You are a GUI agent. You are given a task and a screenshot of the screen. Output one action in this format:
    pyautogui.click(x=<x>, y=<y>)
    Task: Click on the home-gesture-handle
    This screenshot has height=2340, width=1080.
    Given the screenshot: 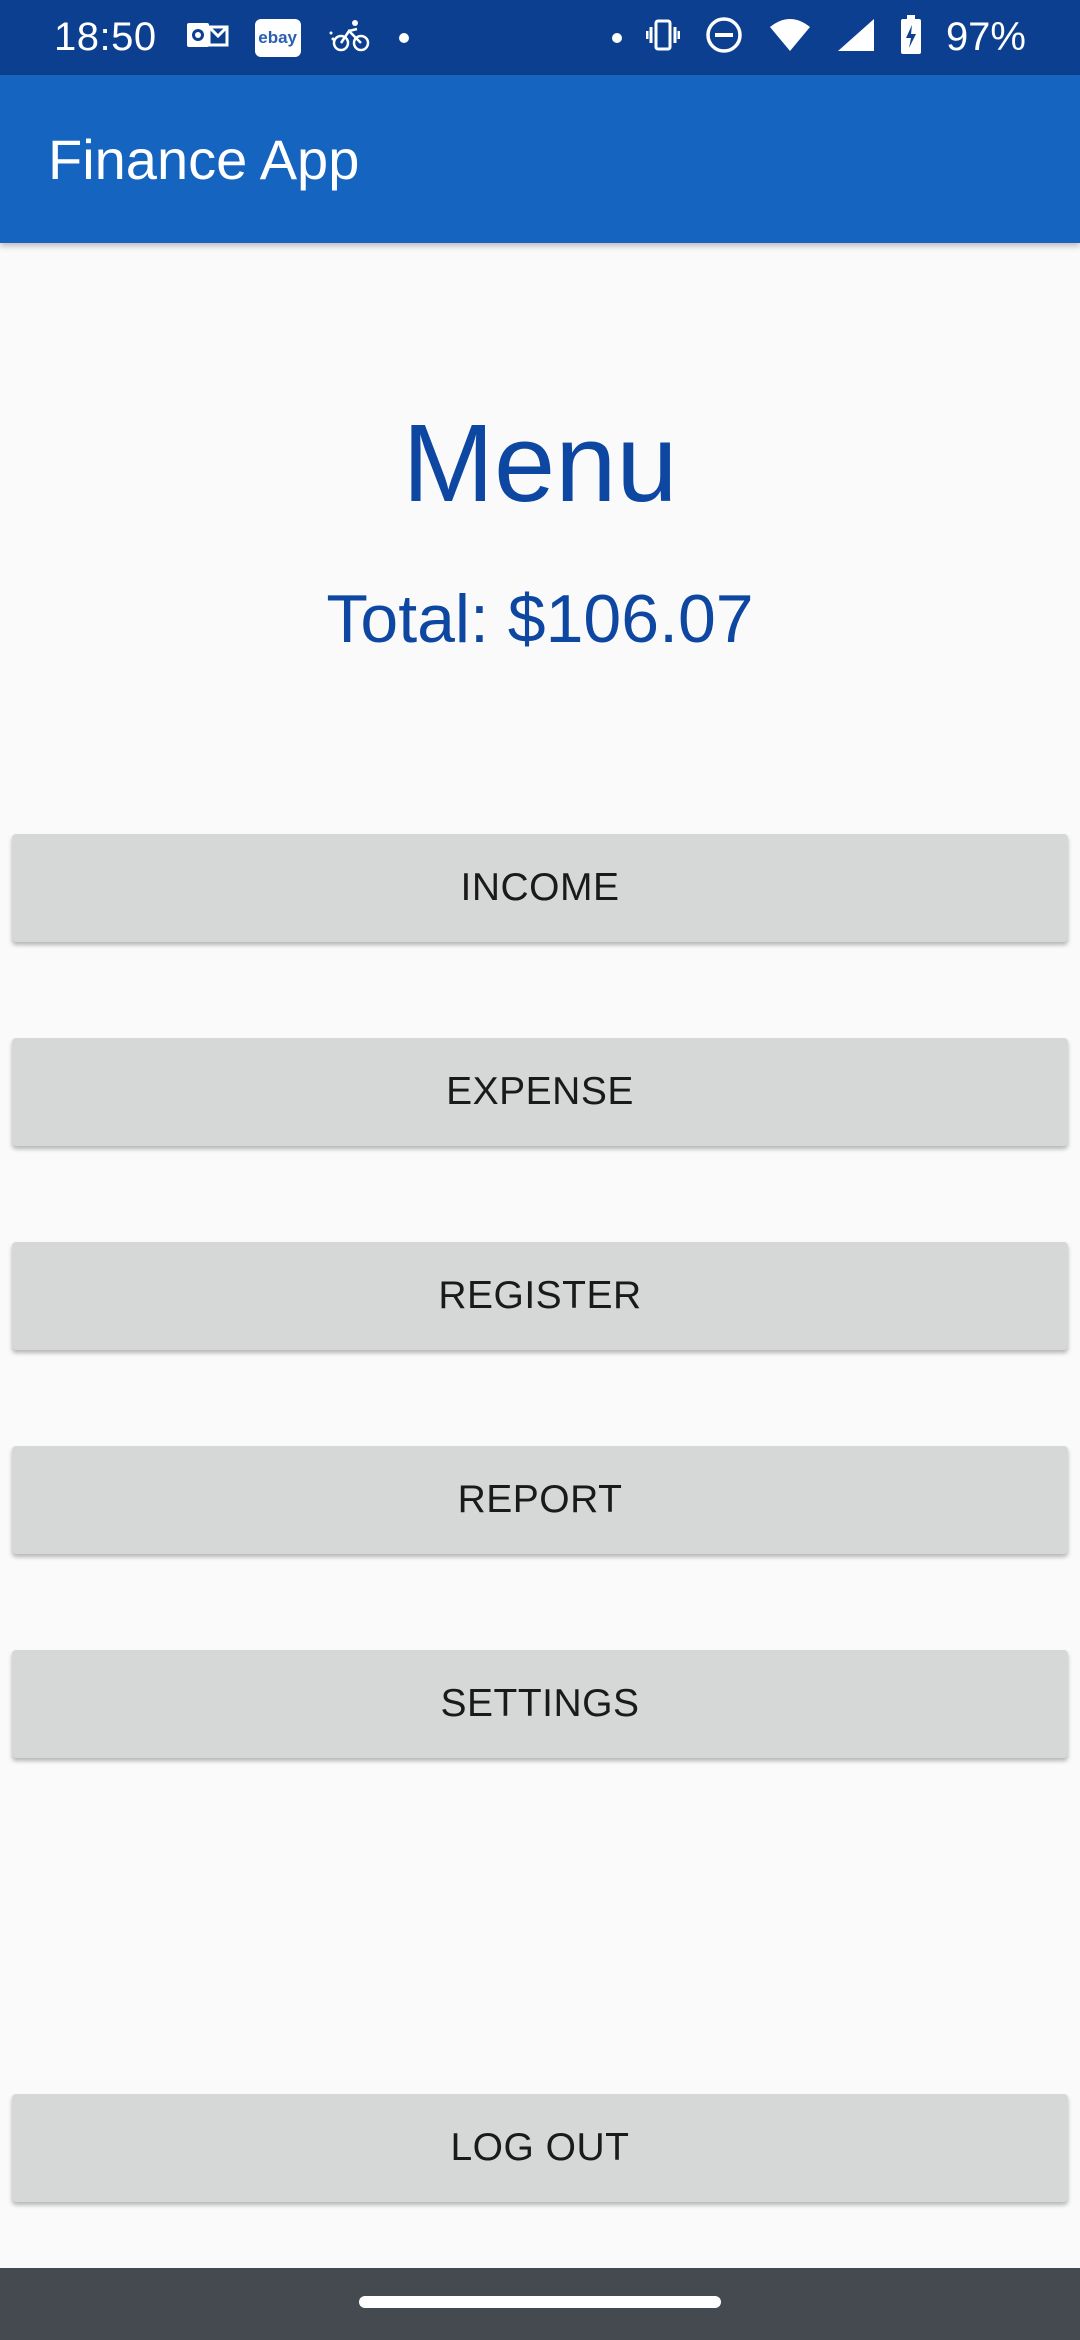 What is the action you would take?
    pyautogui.click(x=540, y=2302)
    